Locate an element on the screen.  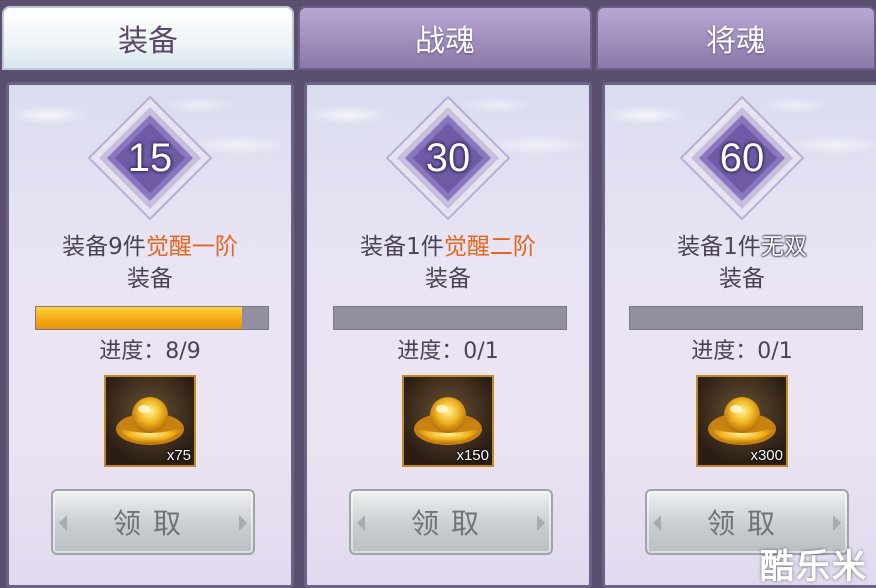
tab-bar: 装备 战魂 将魂 is located at coordinates (438, 36).